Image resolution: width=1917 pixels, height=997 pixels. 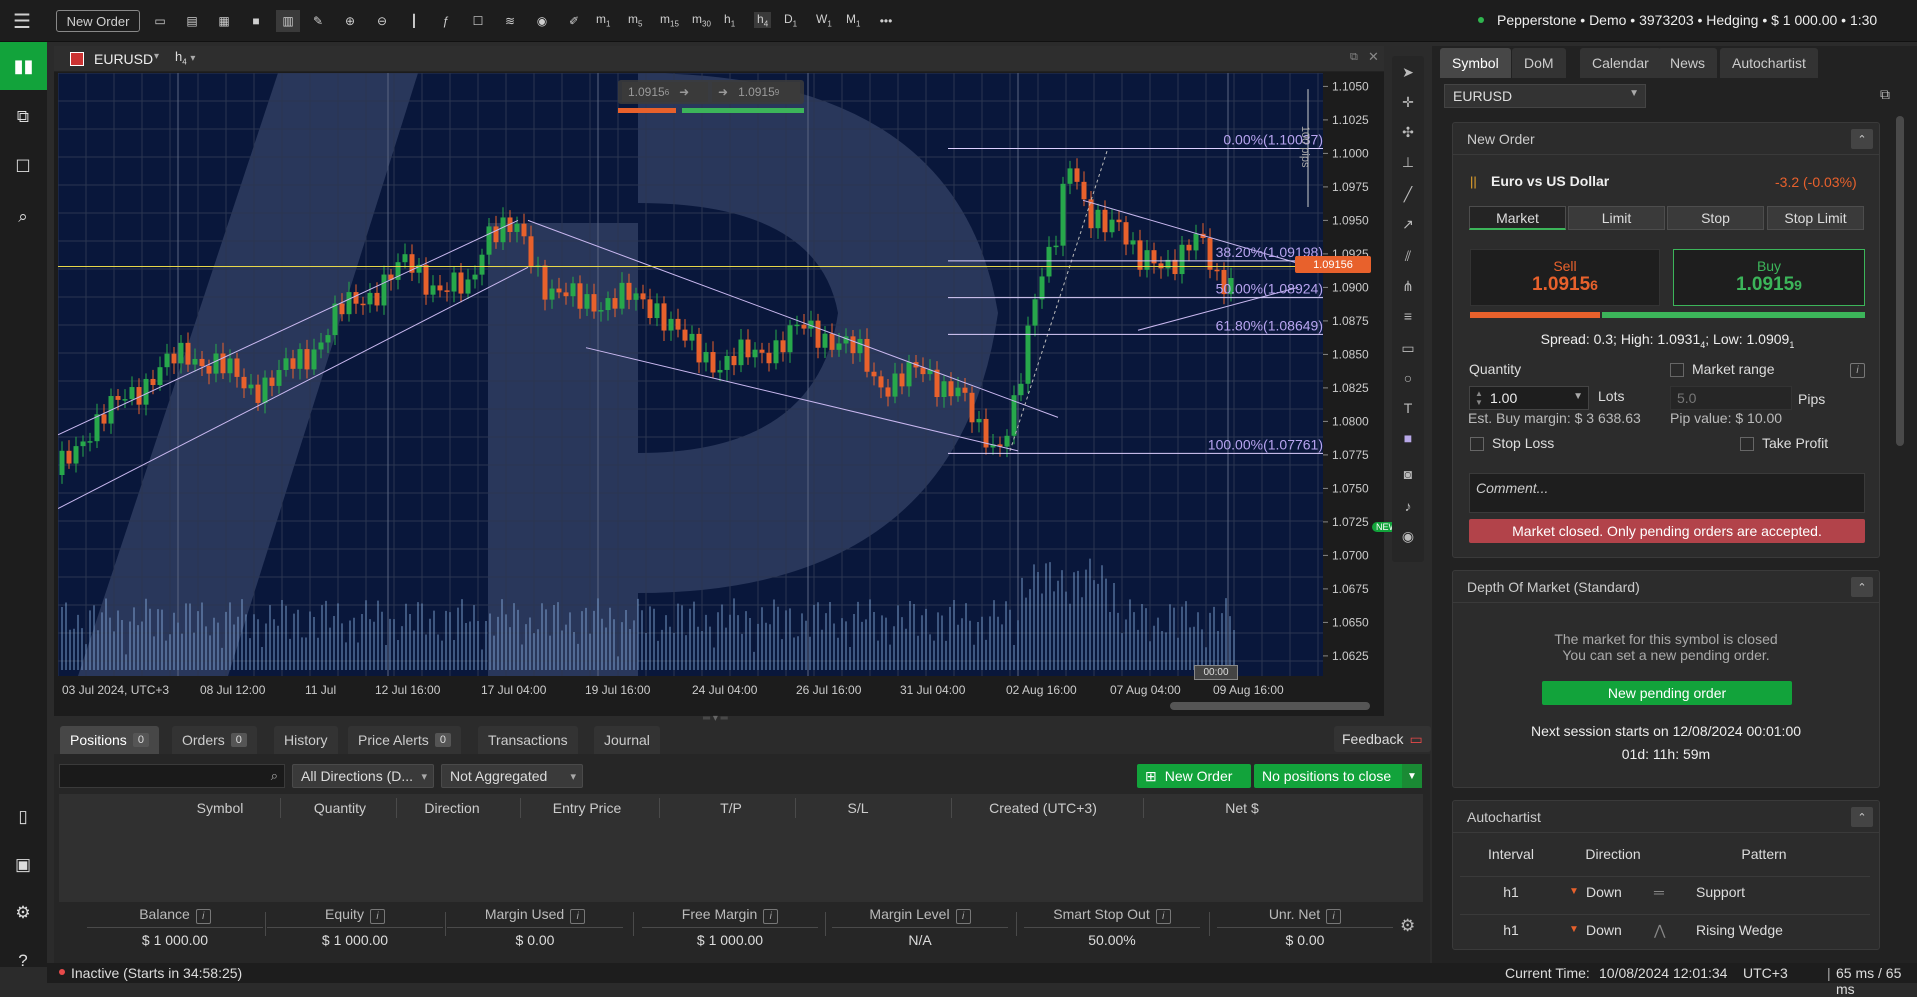 What do you see at coordinates (510, 21) in the screenshot?
I see `layers-icon: ≋` at bounding box center [510, 21].